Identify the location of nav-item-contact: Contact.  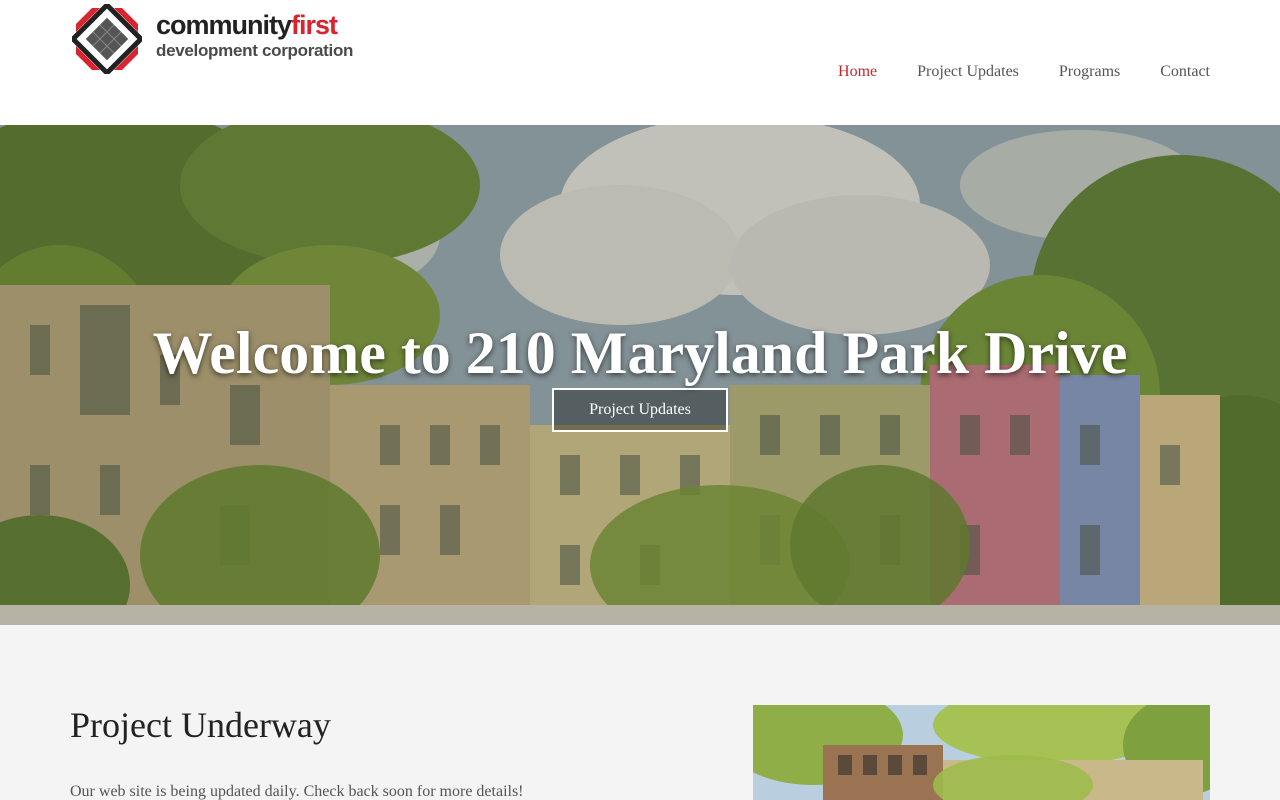
(1185, 72).